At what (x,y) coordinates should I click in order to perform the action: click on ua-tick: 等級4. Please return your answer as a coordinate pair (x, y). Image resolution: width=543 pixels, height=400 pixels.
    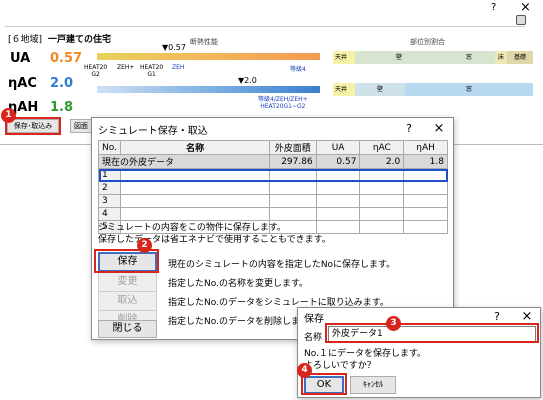
    Looking at the image, I should click on (298, 69).